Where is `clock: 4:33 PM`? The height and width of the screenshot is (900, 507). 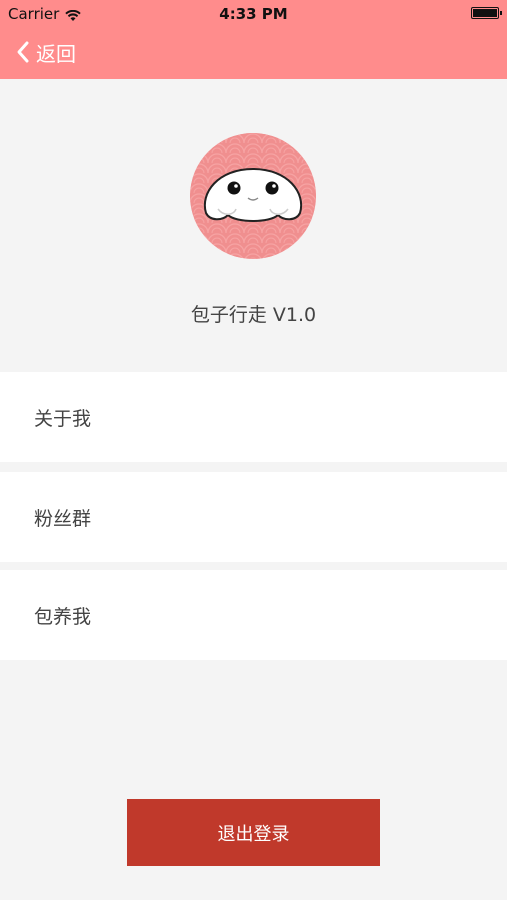
clock: 4:33 PM is located at coordinates (253, 14).